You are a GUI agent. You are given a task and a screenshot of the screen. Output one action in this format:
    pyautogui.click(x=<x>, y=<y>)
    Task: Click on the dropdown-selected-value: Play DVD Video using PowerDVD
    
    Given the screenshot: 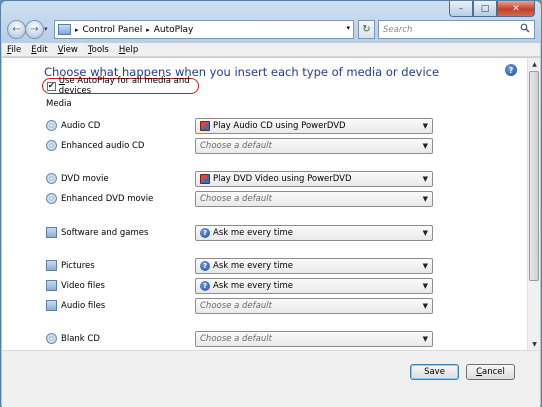 What is the action you would take?
    pyautogui.click(x=282, y=179)
    